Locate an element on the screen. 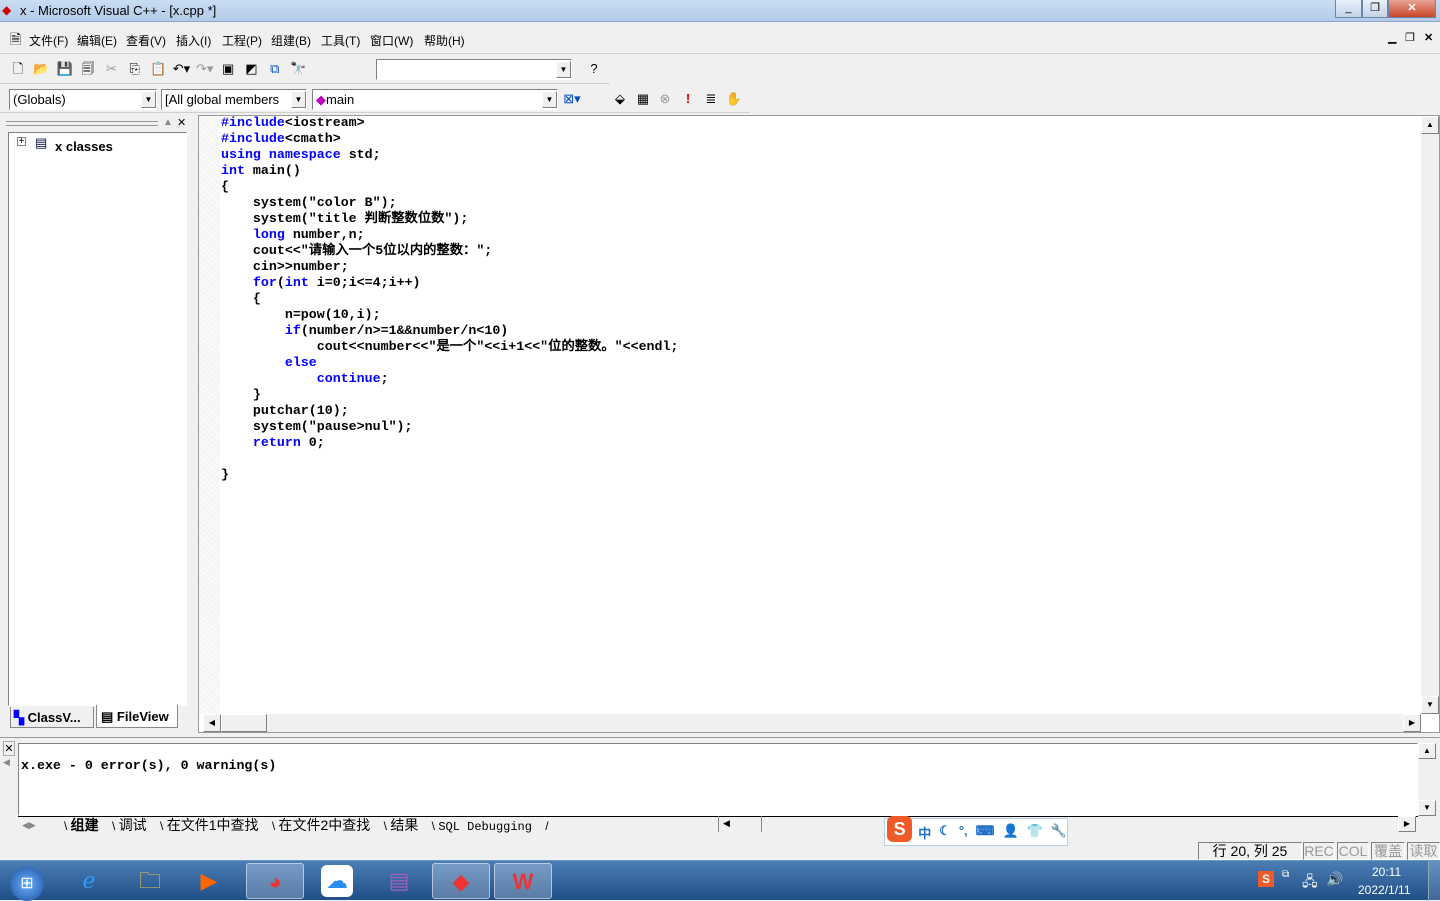  taskbar-winrar: ▤ is located at coordinates (399, 881).